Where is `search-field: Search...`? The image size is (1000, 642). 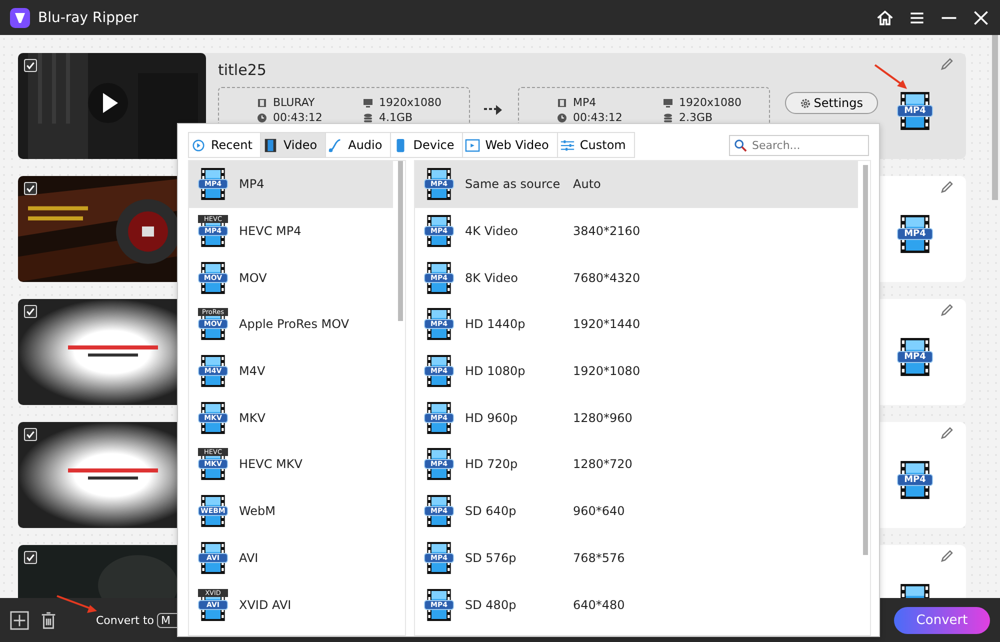
search-field: Search... is located at coordinates (799, 145).